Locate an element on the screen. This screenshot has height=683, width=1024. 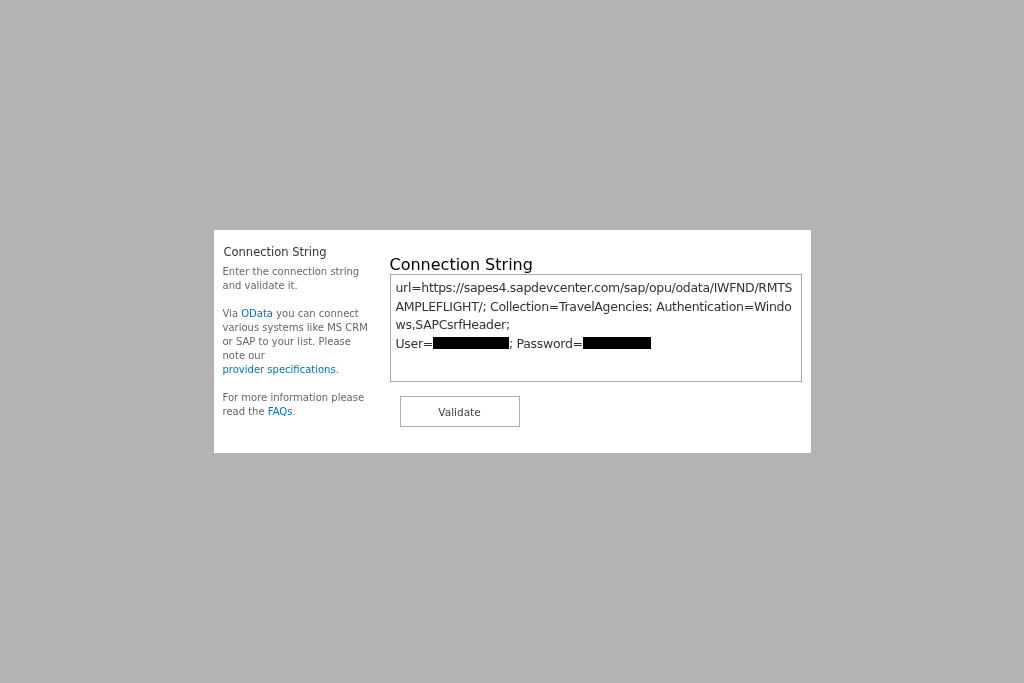
help-paragraph: For more information please read the FAQs. is located at coordinates (294, 405).